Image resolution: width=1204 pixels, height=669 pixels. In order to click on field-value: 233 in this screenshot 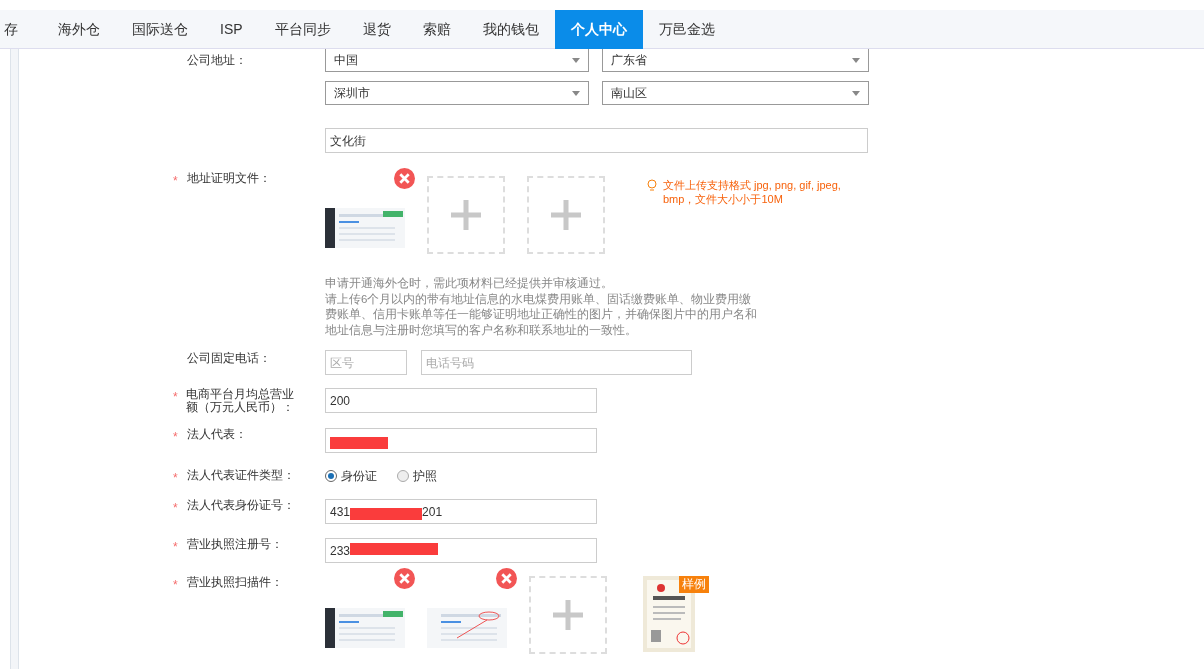, I will do `click(340, 551)`.